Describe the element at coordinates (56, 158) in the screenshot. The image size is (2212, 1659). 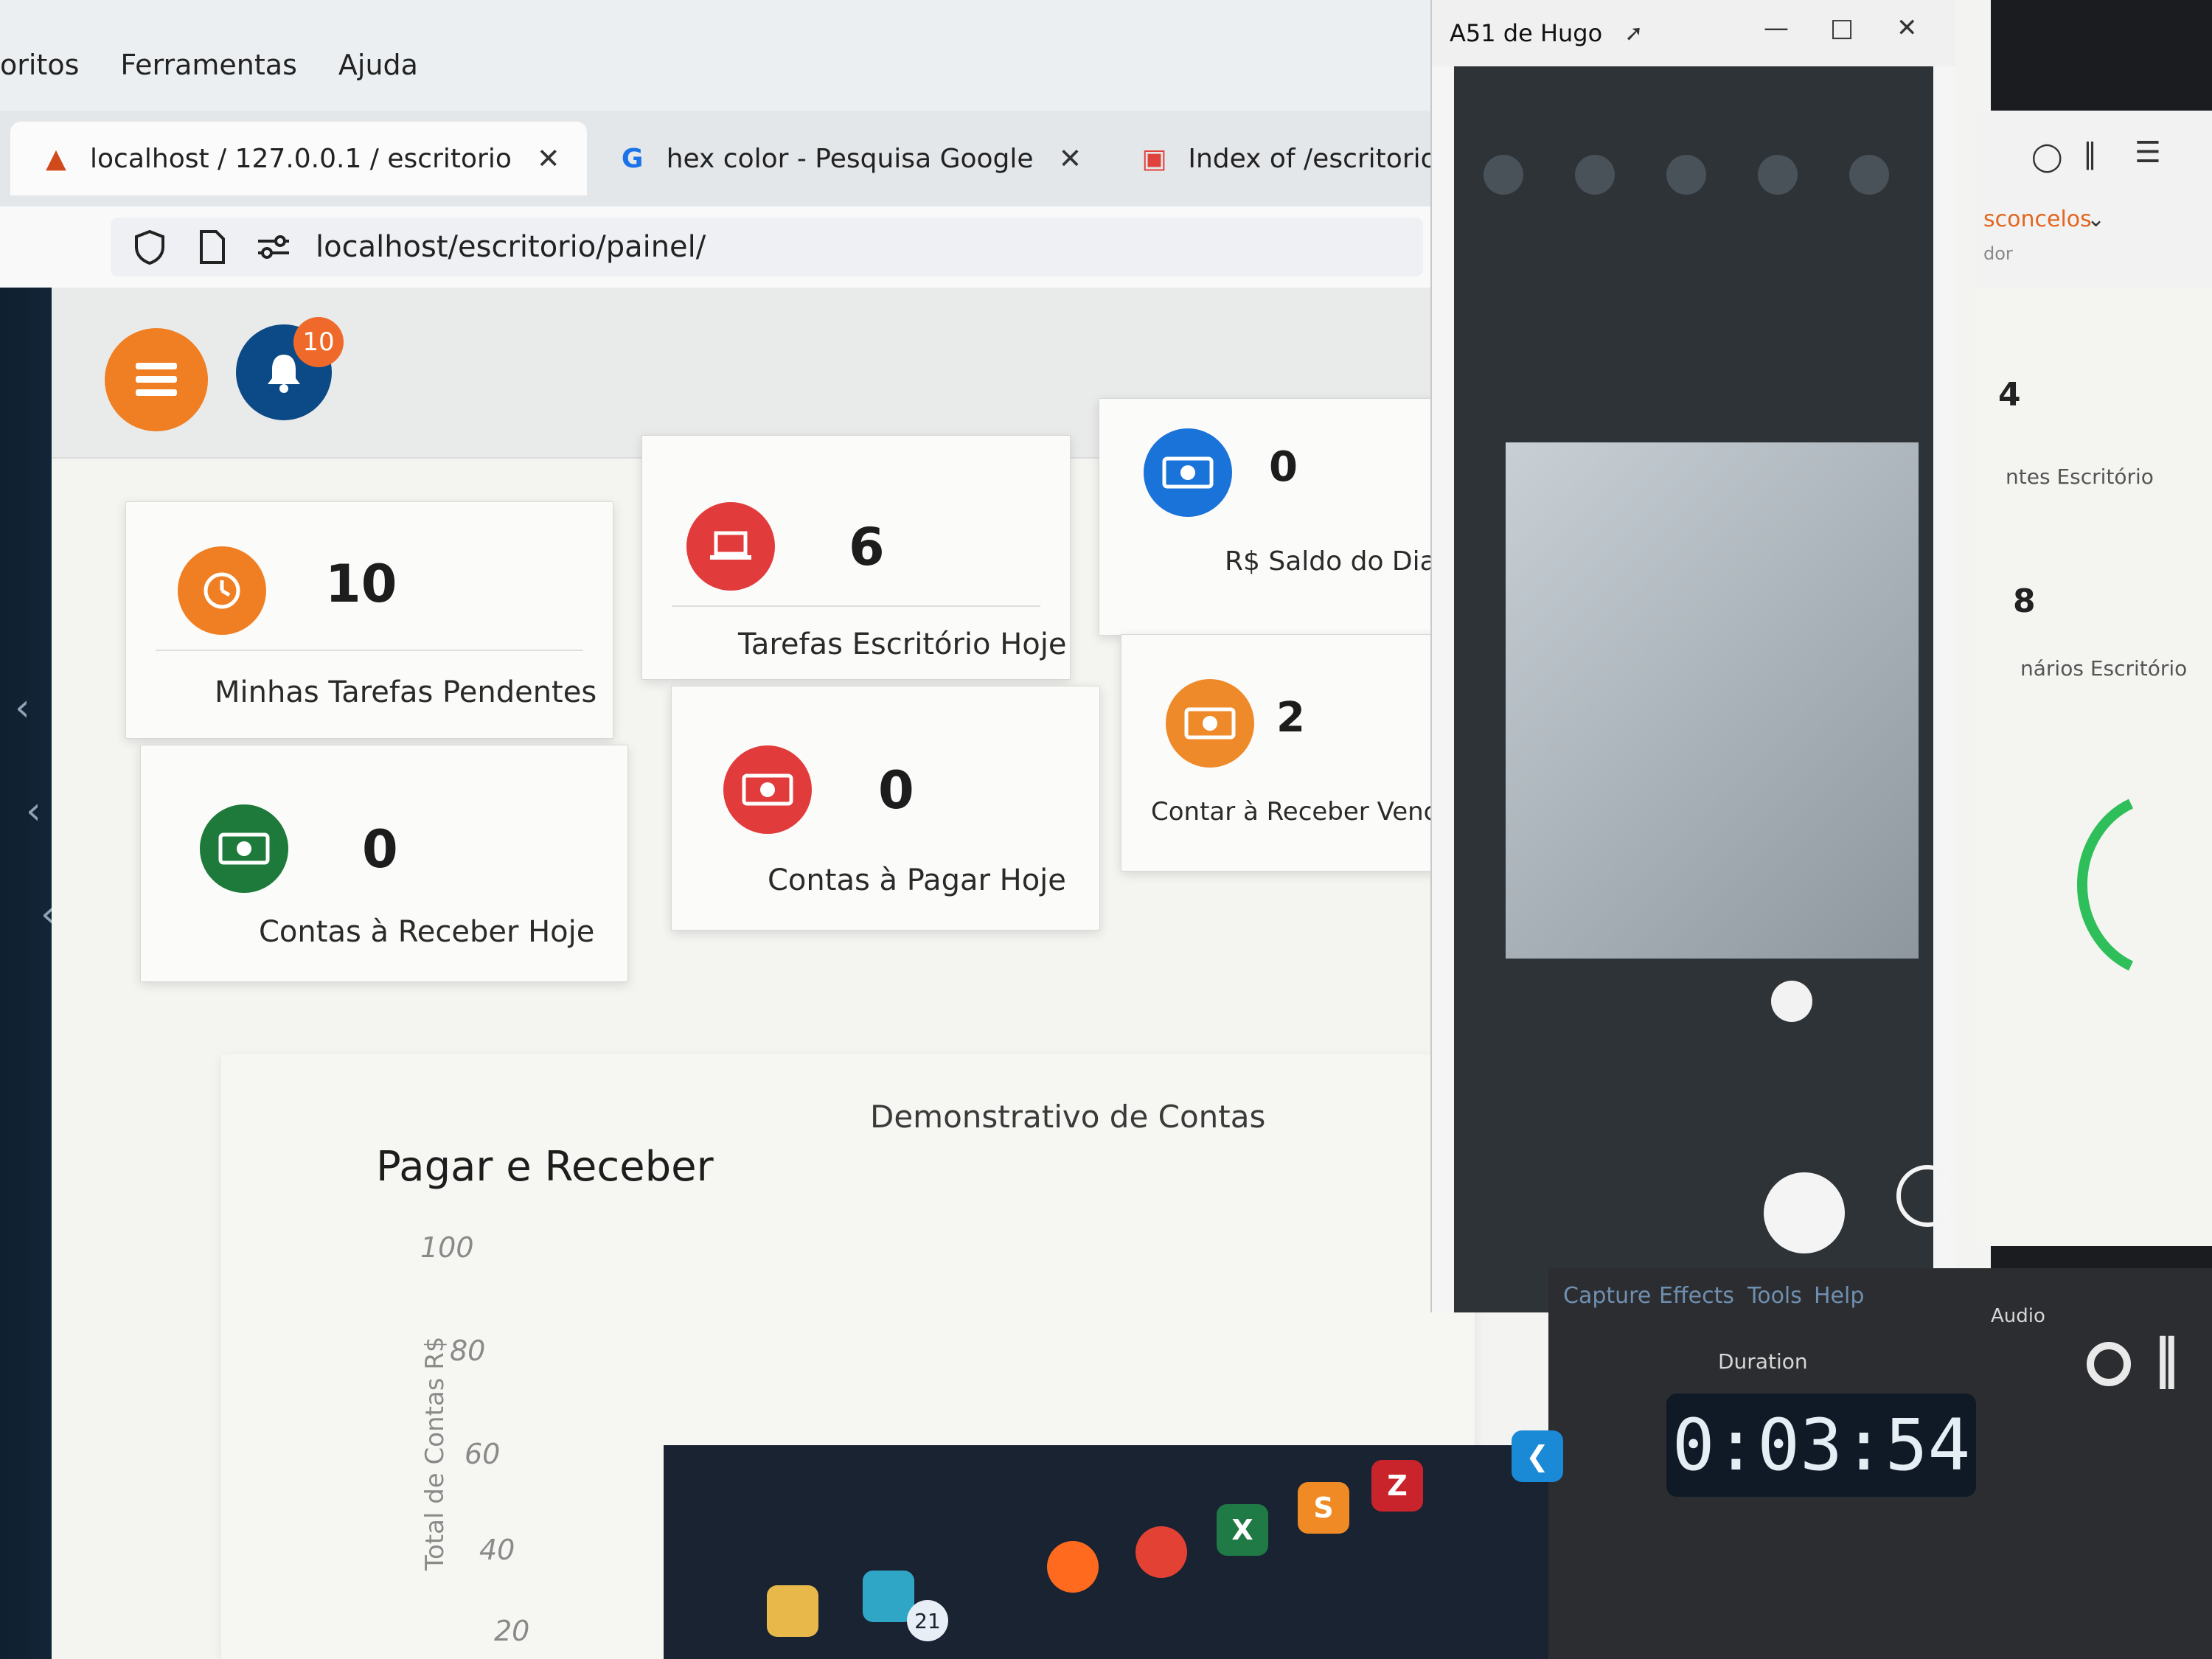
I see `phpmyadmin-icon: ▲` at that location.